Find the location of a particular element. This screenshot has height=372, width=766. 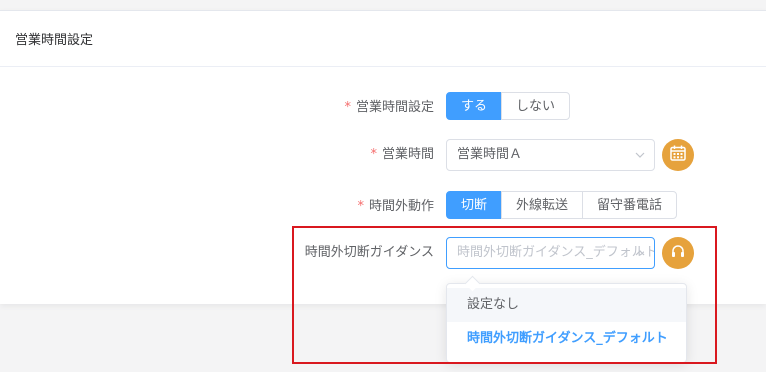

dropdown-option-default-guidance: 時間外切断ガイダンス_デフォルト is located at coordinates (566, 339).